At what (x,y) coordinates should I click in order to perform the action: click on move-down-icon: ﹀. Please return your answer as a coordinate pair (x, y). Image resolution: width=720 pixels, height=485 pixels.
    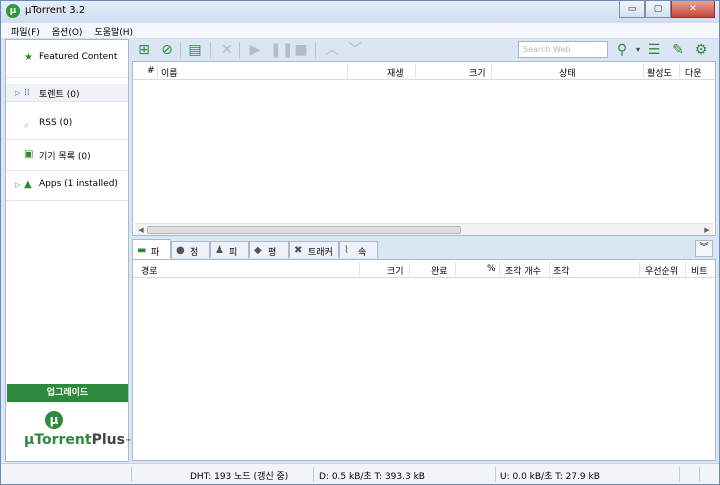
    Looking at the image, I should click on (355, 50).